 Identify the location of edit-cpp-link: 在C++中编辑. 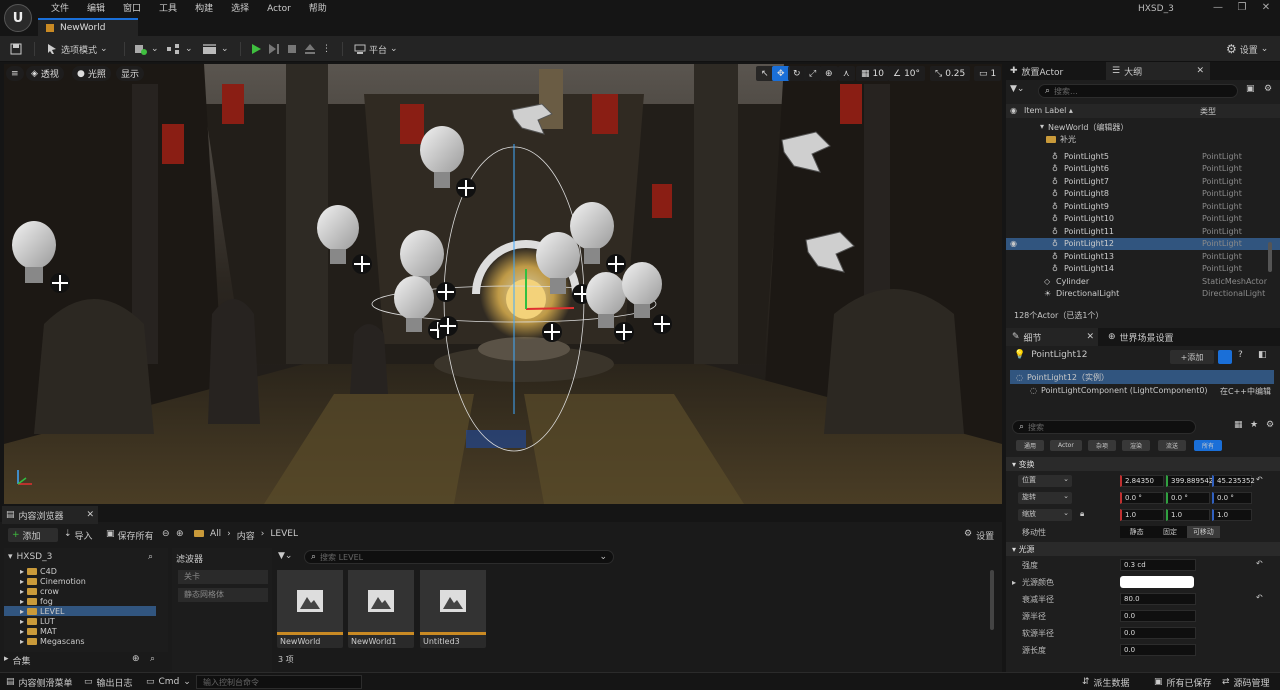
(1245, 391).